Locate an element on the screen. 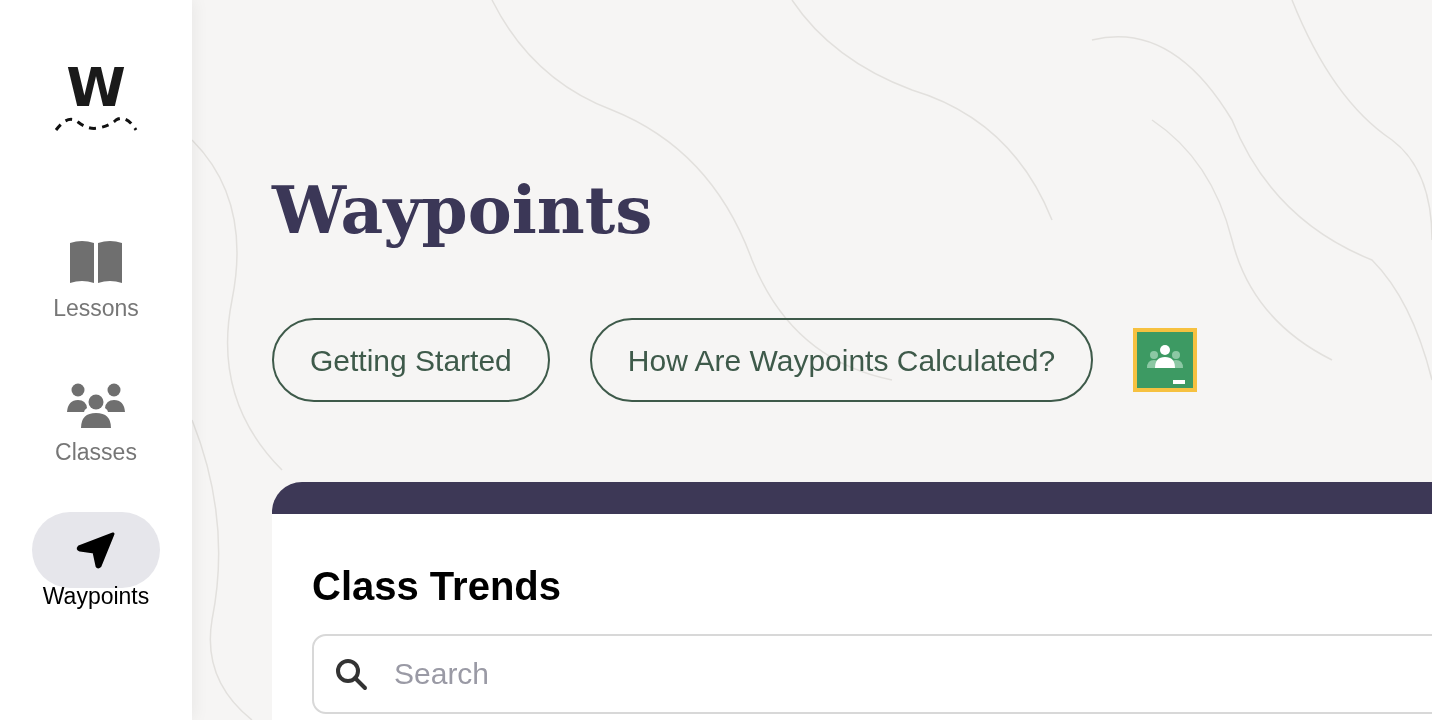 This screenshot has width=1432, height=720. people-icon is located at coordinates (96, 406).